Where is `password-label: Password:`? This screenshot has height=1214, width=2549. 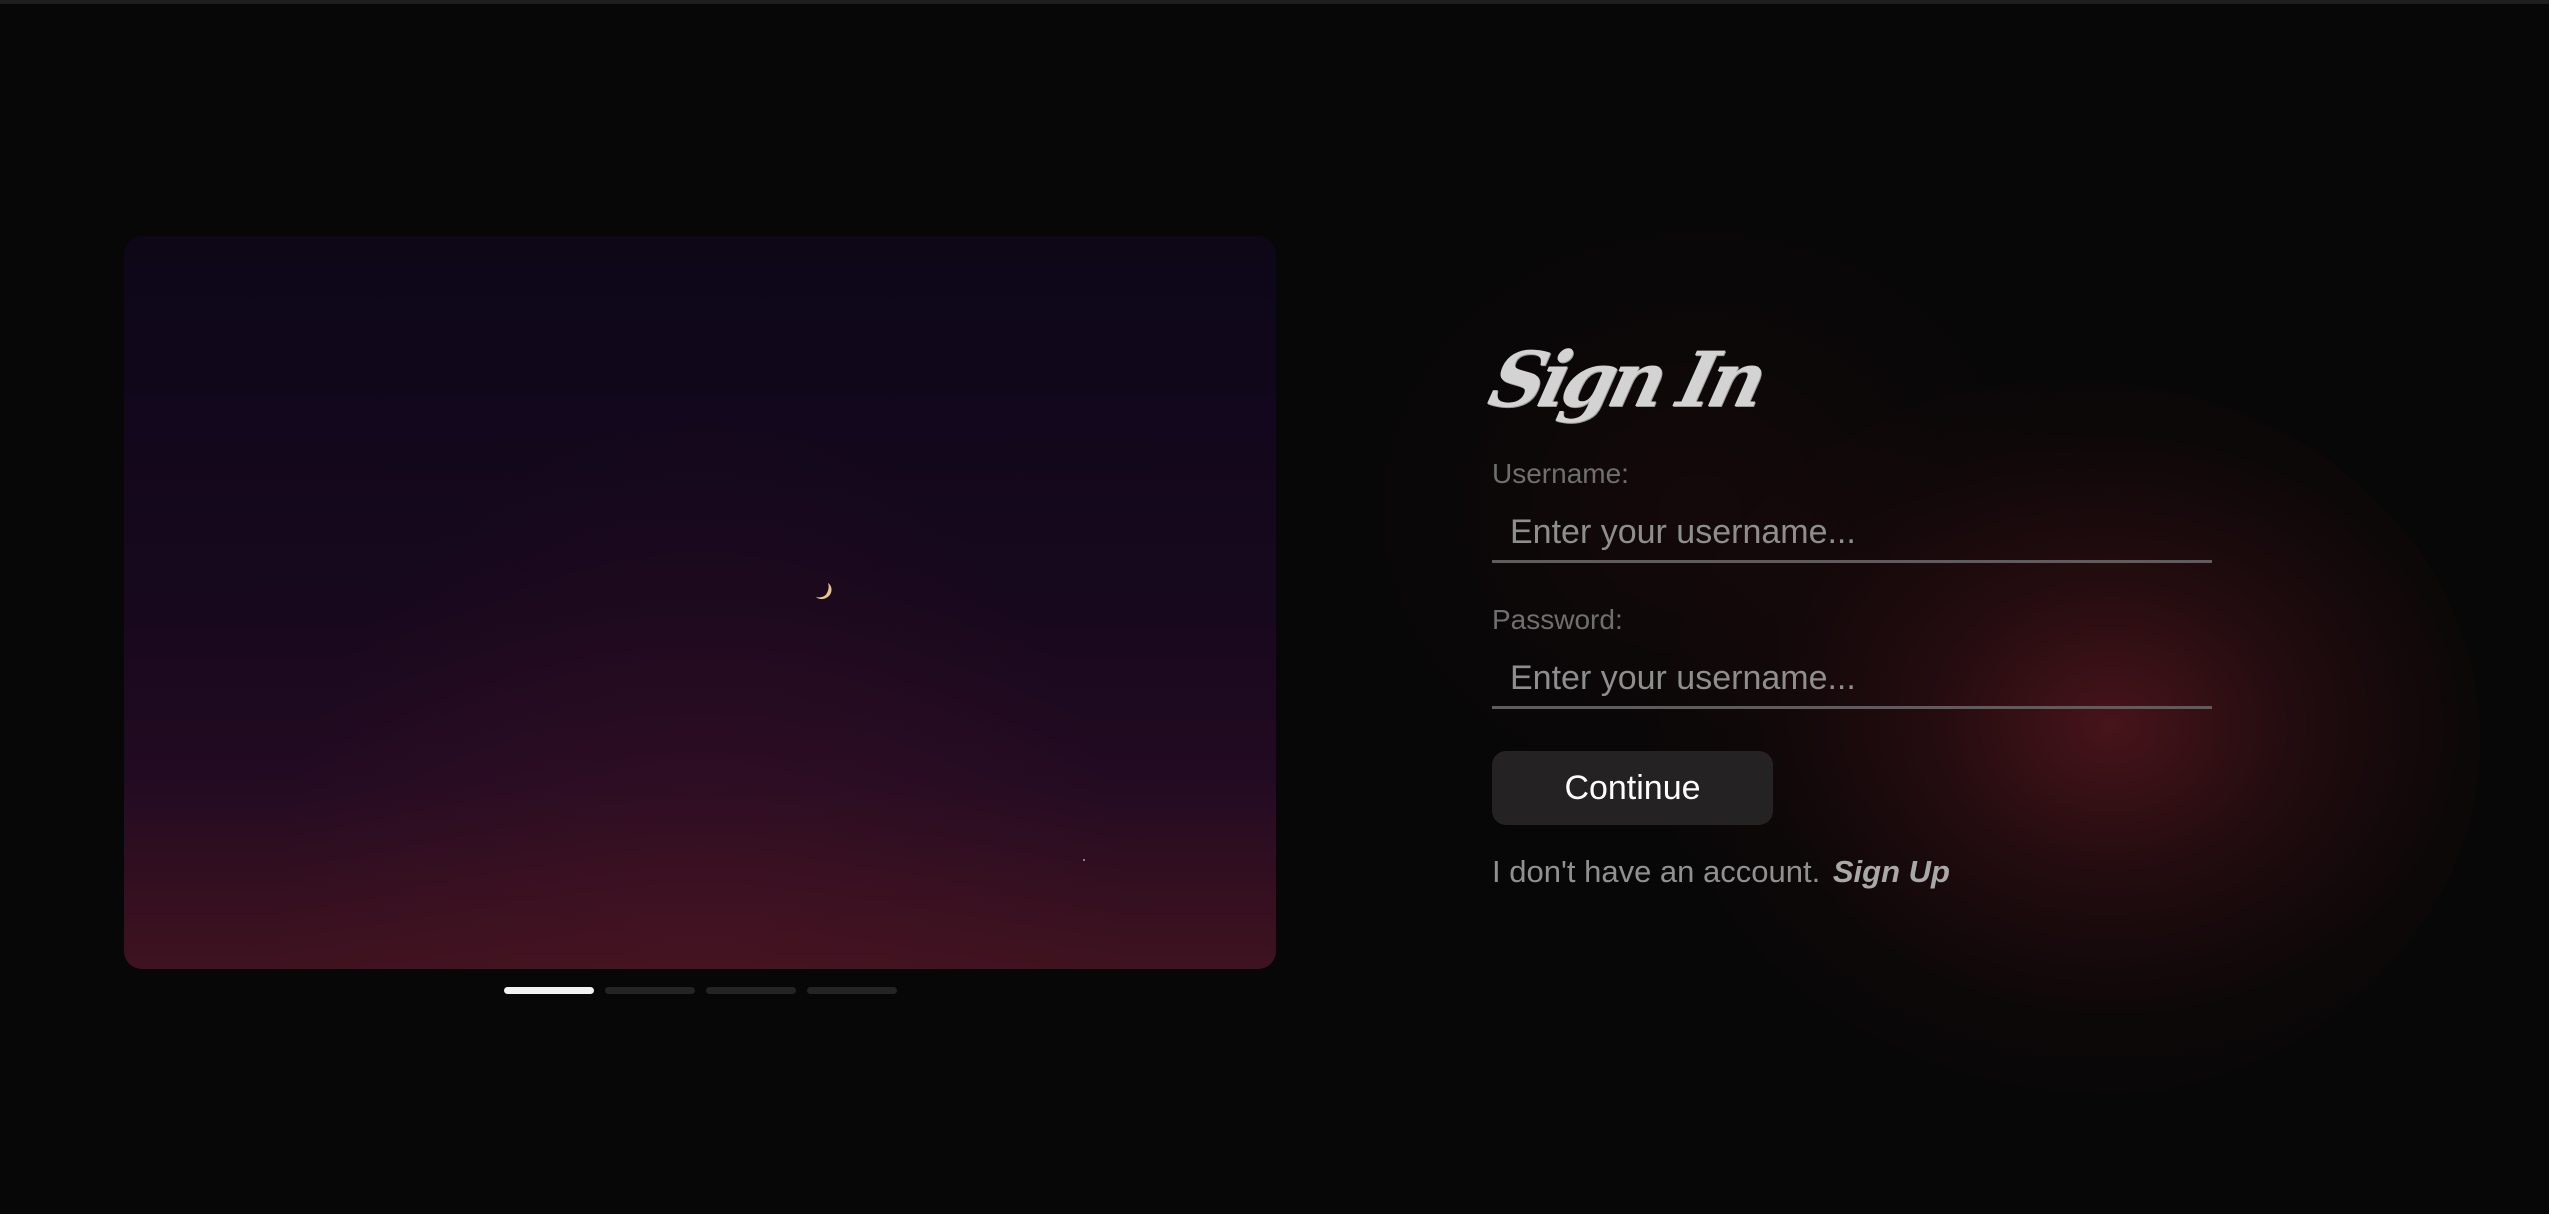
password-label: Password: is located at coordinates (1557, 619).